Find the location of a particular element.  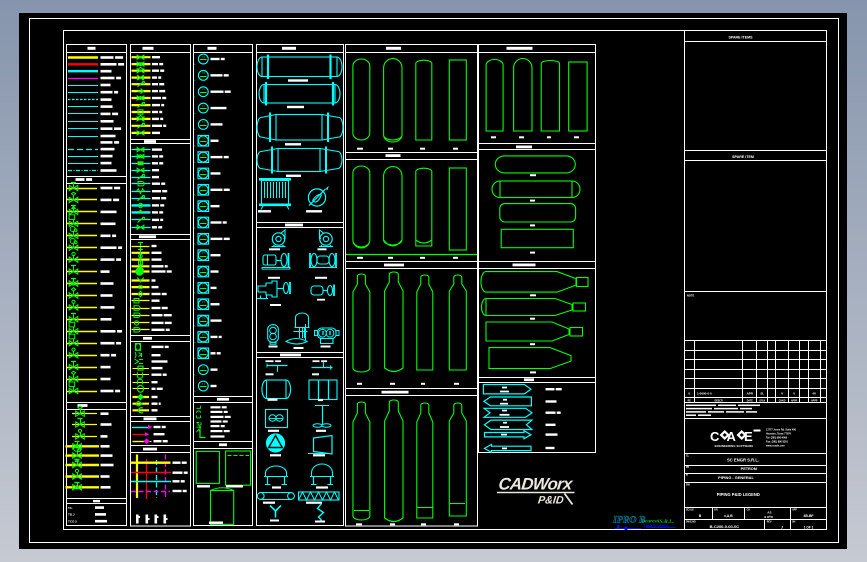

svg-text: 1-0000-0-0 is located at coordinates (704, 394).